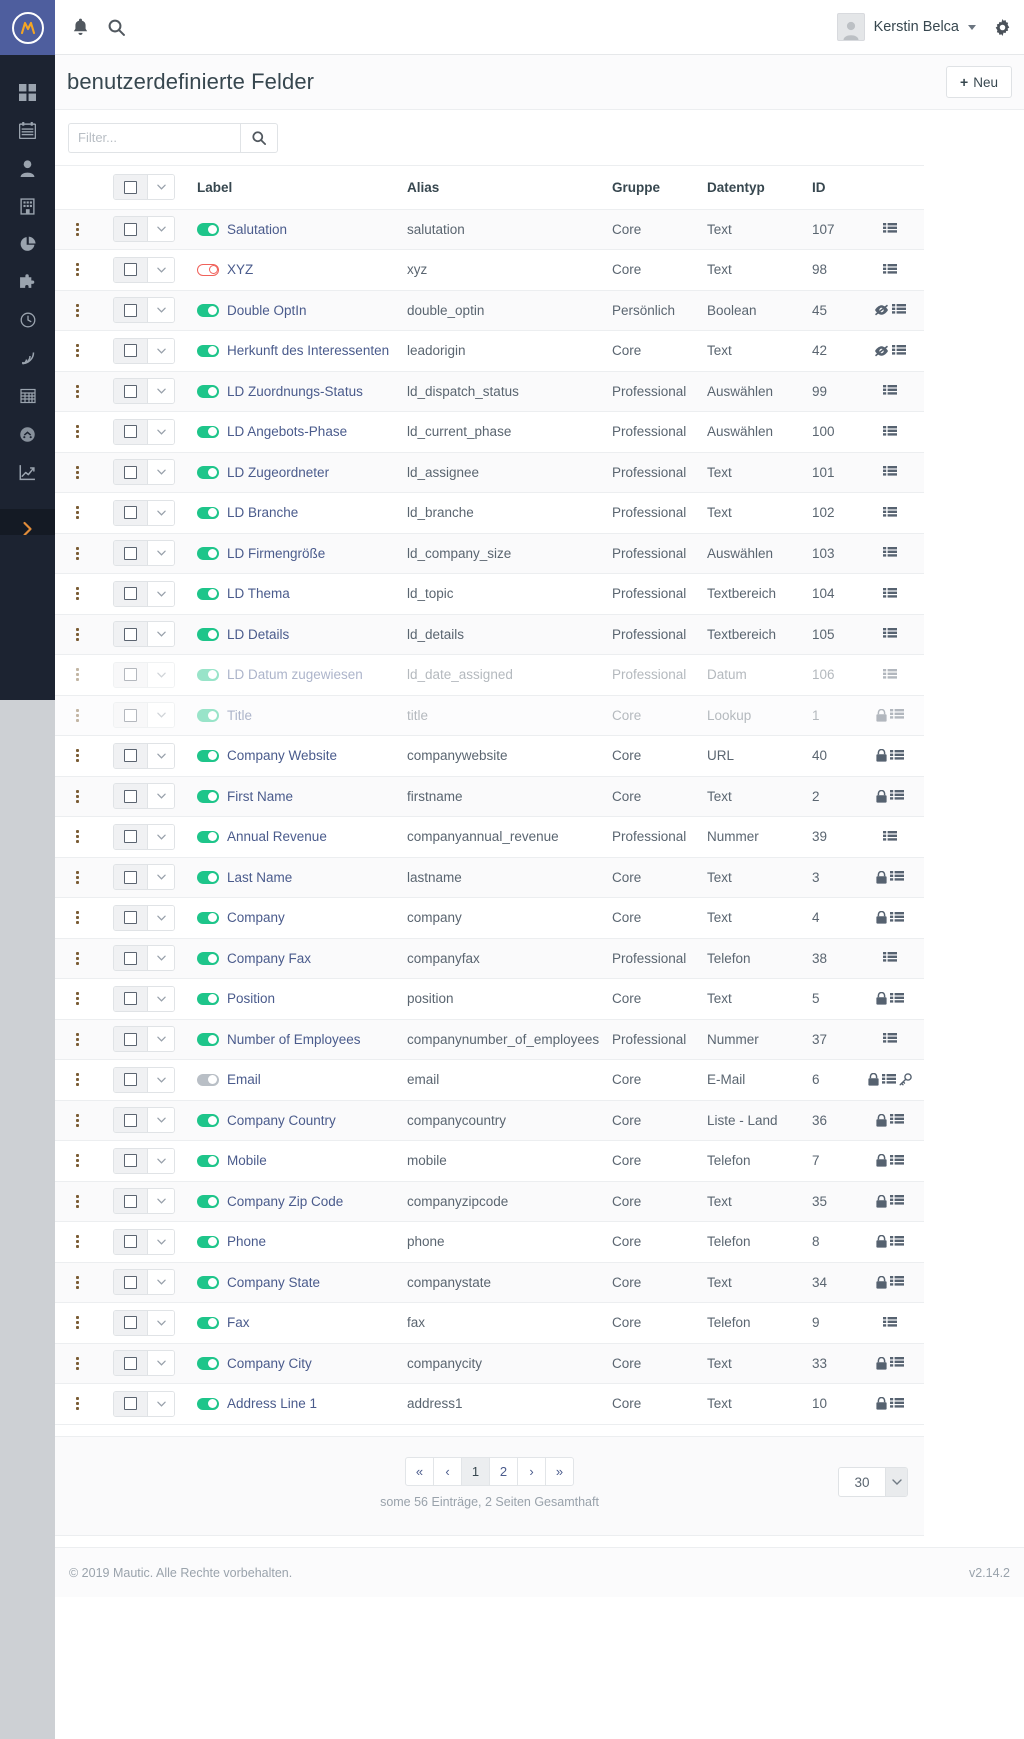  What do you see at coordinates (27, 358) in the screenshot?
I see `sidebar-item-channels` at bounding box center [27, 358].